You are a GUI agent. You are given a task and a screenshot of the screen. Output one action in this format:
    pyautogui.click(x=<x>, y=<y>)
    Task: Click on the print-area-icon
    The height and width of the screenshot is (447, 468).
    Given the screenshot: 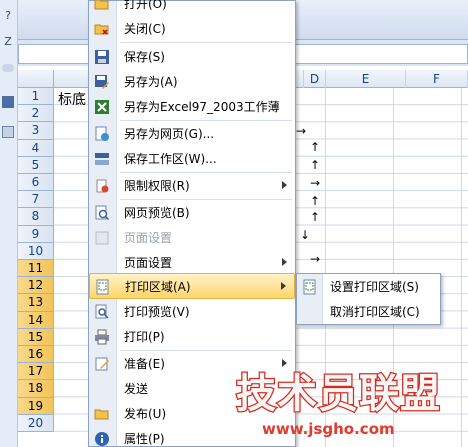 What is the action you would take?
    pyautogui.click(x=102, y=287)
    